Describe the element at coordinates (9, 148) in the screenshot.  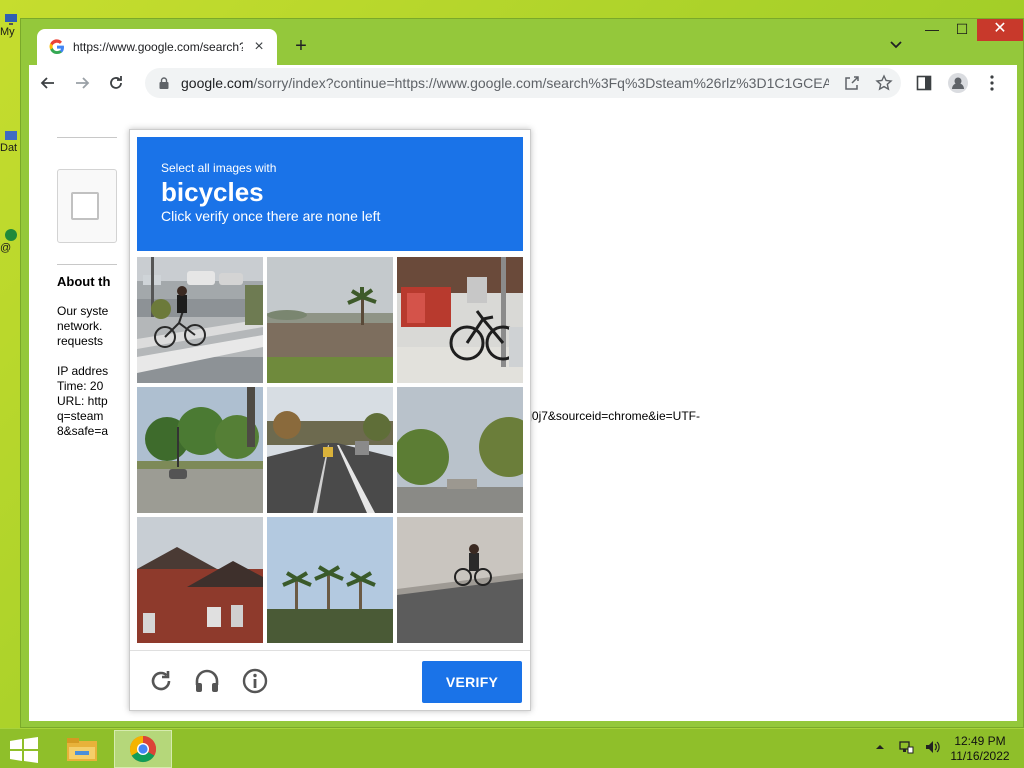
I see `desktop-icon-label: Dat` at that location.